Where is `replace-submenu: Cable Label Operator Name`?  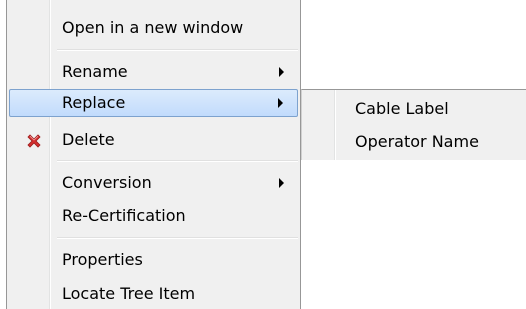 replace-submenu: Cable Label Operator Name is located at coordinates (413, 124).